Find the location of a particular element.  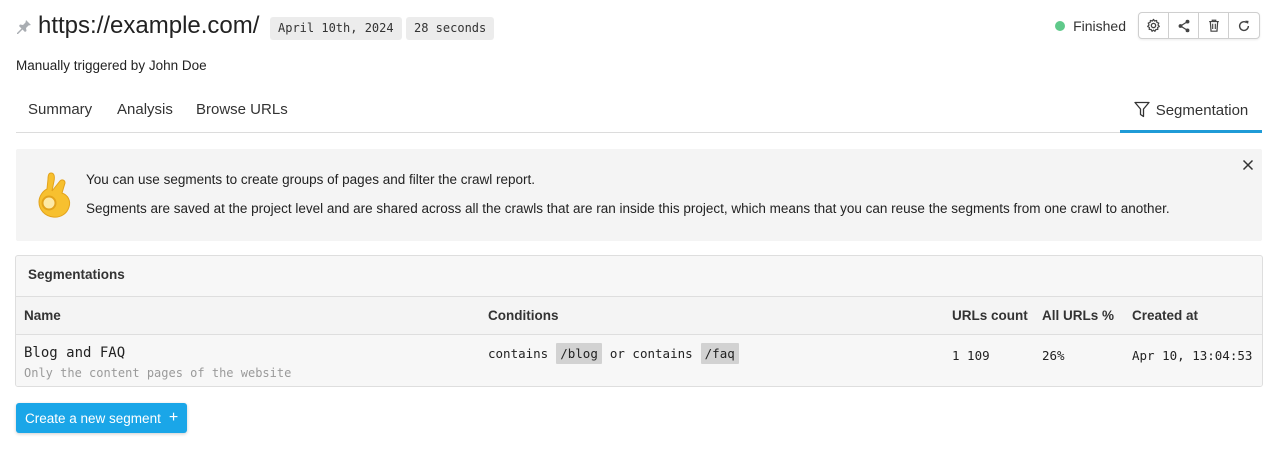

close-icon is located at coordinates (1248, 165).